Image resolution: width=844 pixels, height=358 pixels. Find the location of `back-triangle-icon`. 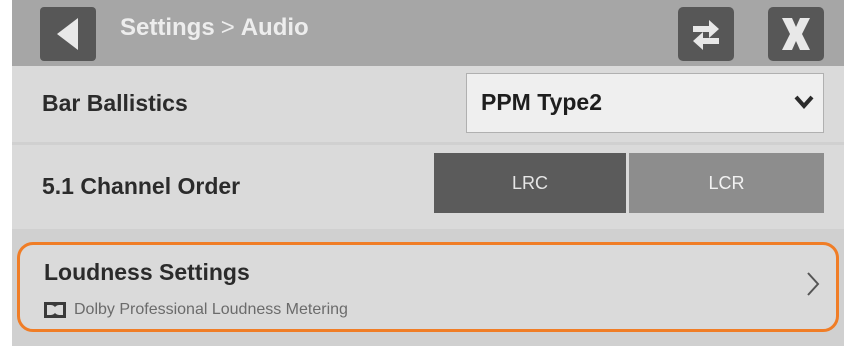

back-triangle-icon is located at coordinates (67, 34).